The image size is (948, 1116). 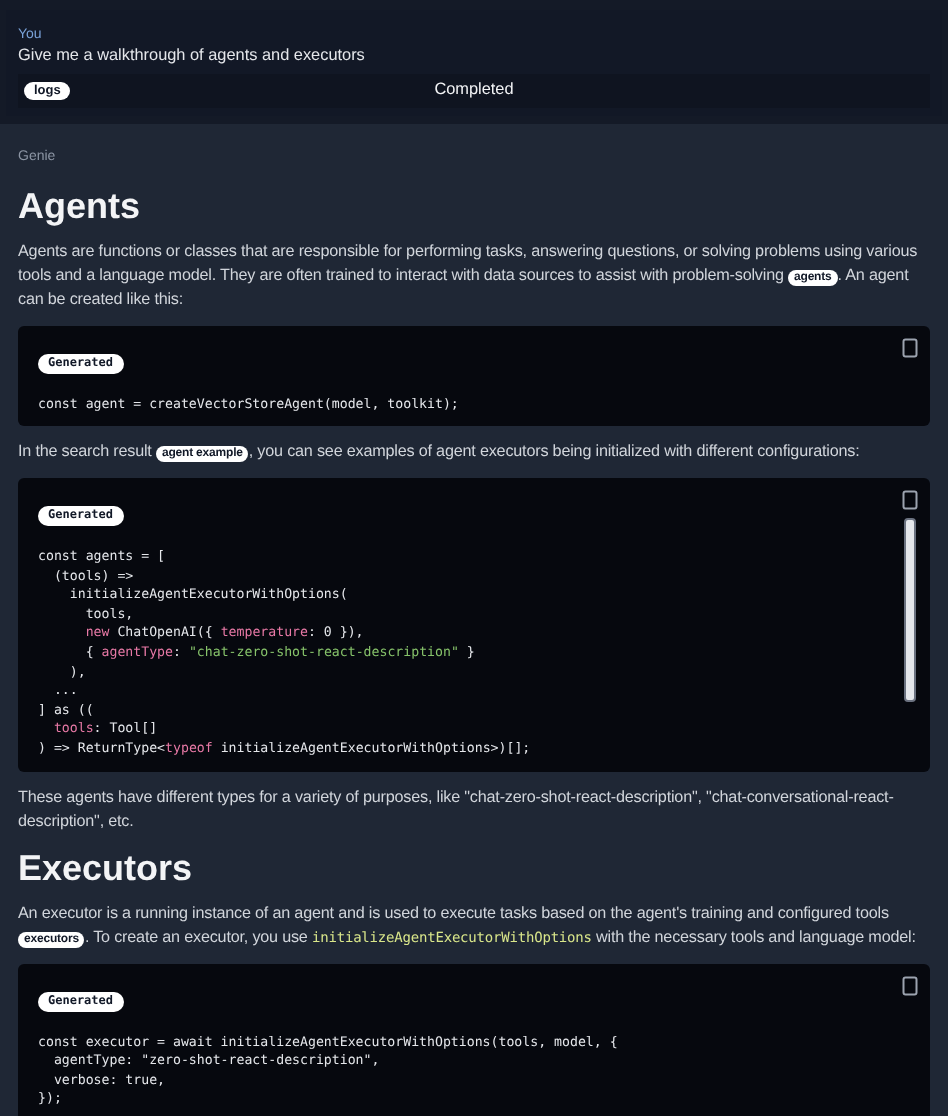 I want to click on message-text: Give me a walkthrough of agents and executors, so click(x=192, y=56).